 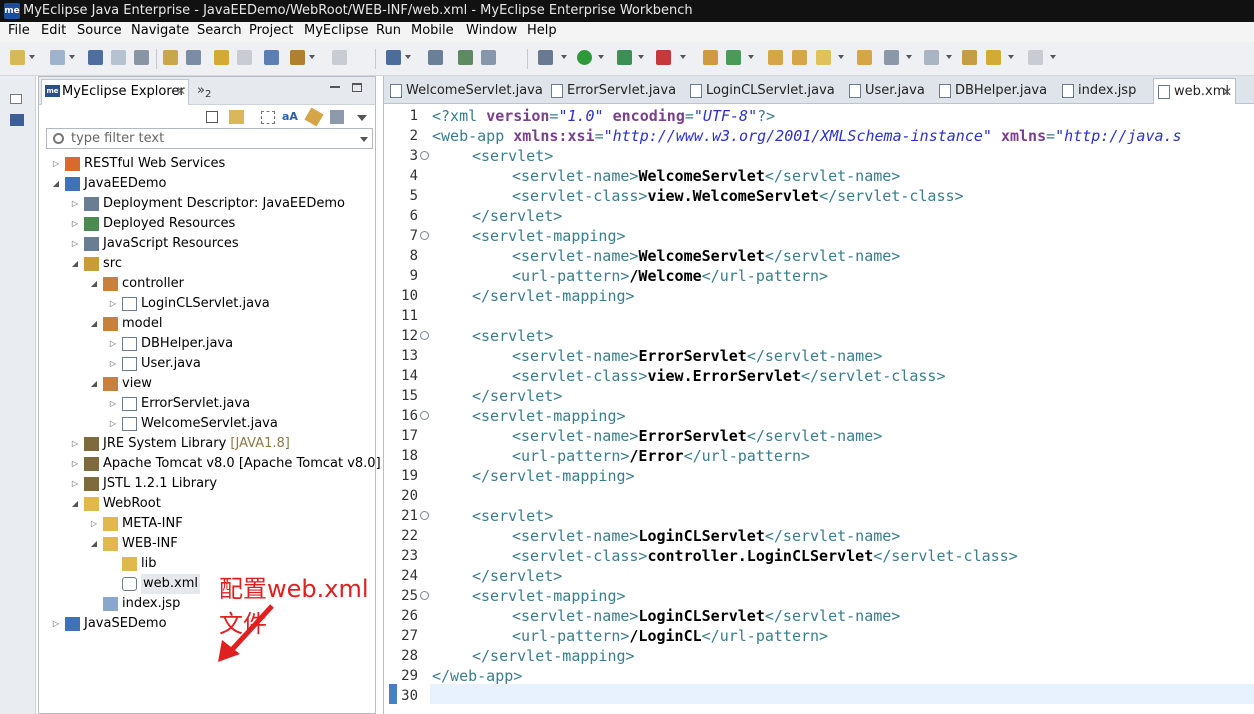 I want to click on editor-tab-welcomeservlet-java: WelcomeServlet.java, so click(x=465, y=91).